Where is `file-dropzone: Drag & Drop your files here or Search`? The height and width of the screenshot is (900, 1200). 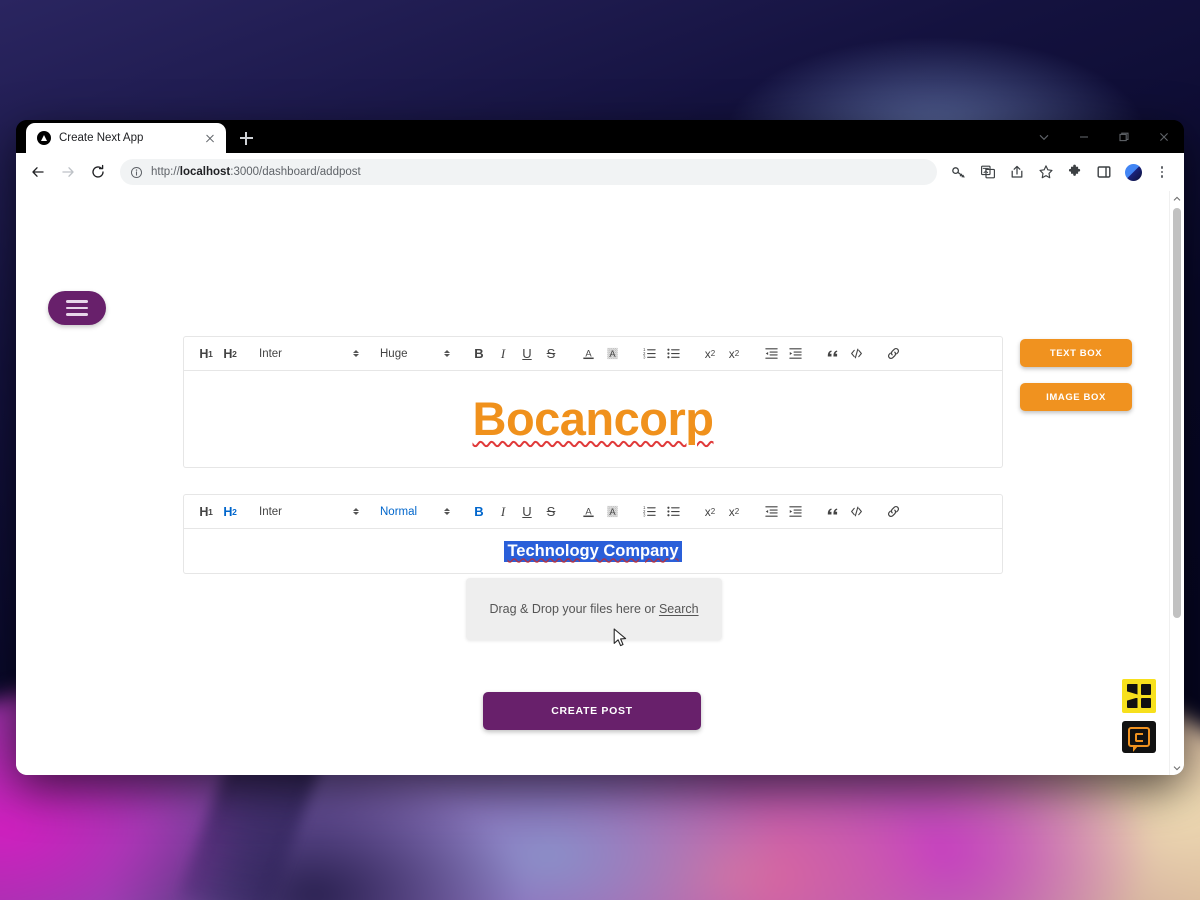
file-dropzone: Drag & Drop your files here or Search is located at coordinates (594, 609).